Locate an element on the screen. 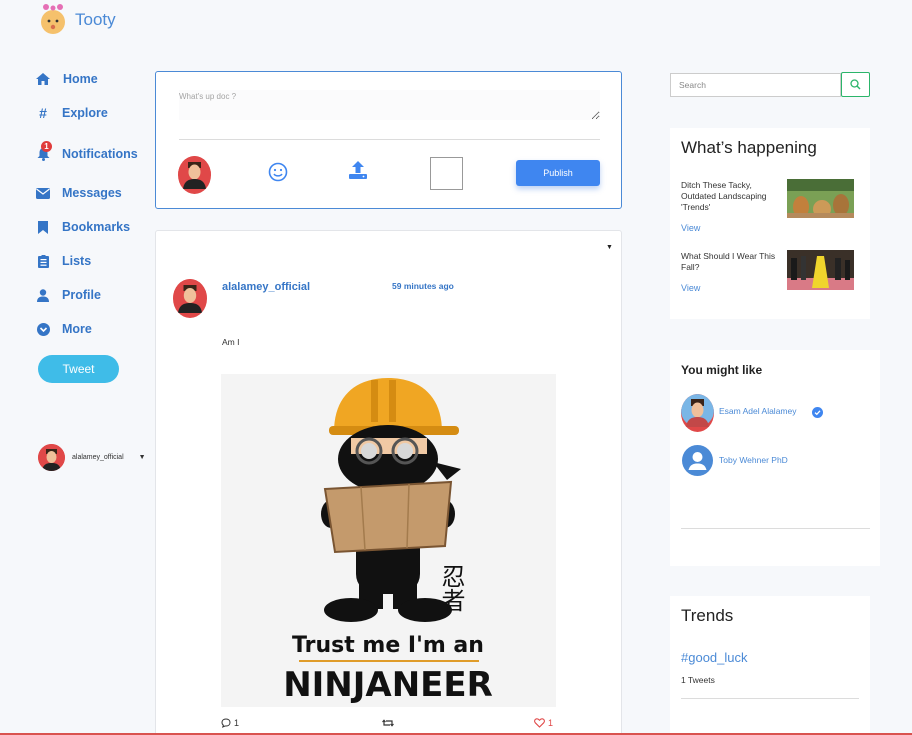 This screenshot has height=735, width=912. retweet-action is located at coordinates (388, 723).